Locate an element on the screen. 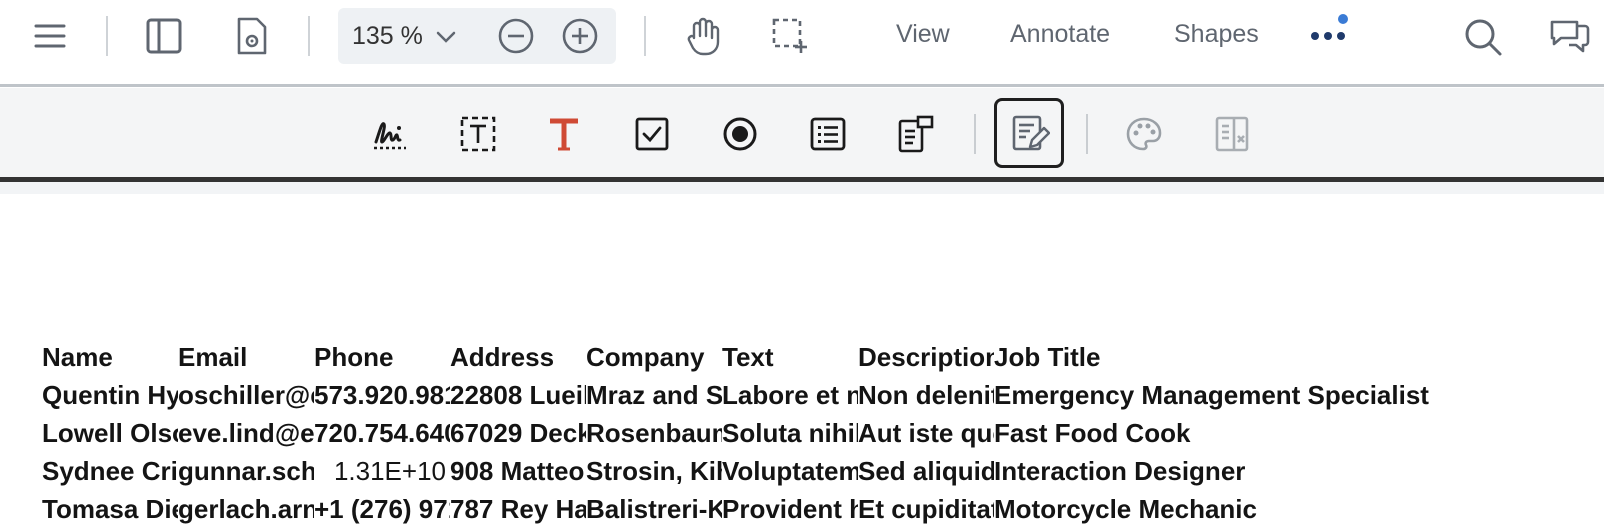 The height and width of the screenshot is (528, 1604). table-cell: 1.31E+10 is located at coordinates (389, 471).